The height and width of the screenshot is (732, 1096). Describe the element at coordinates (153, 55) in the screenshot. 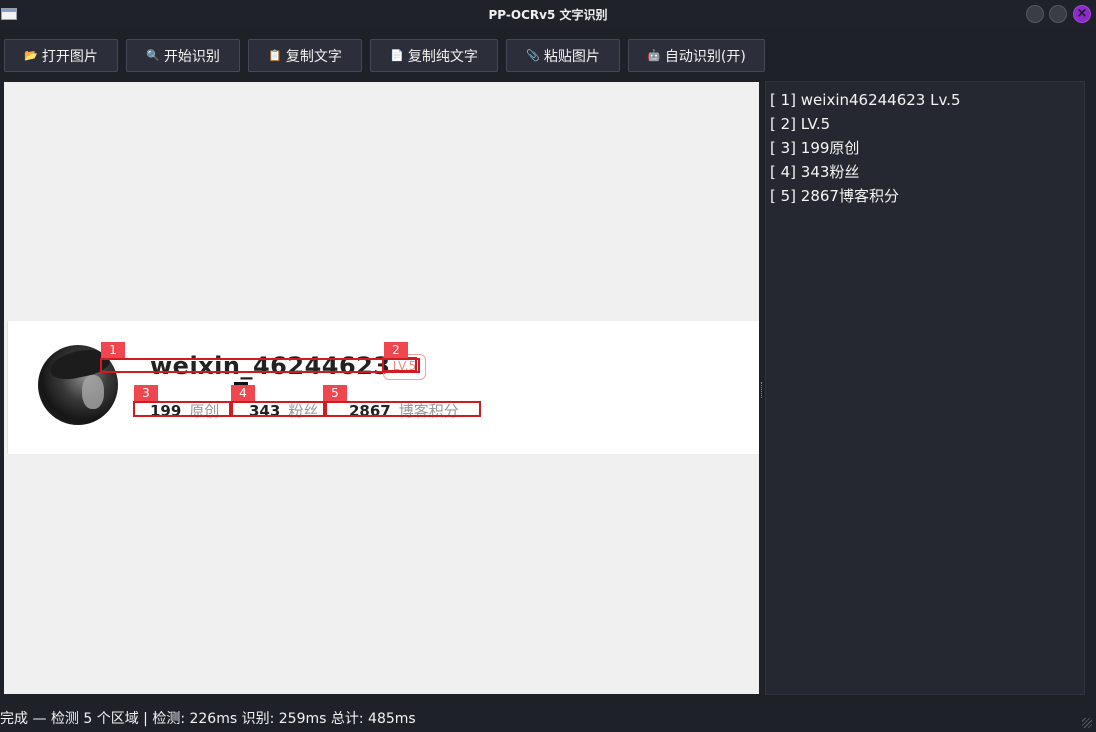

I see `magnifier-icon: 🔍` at that location.